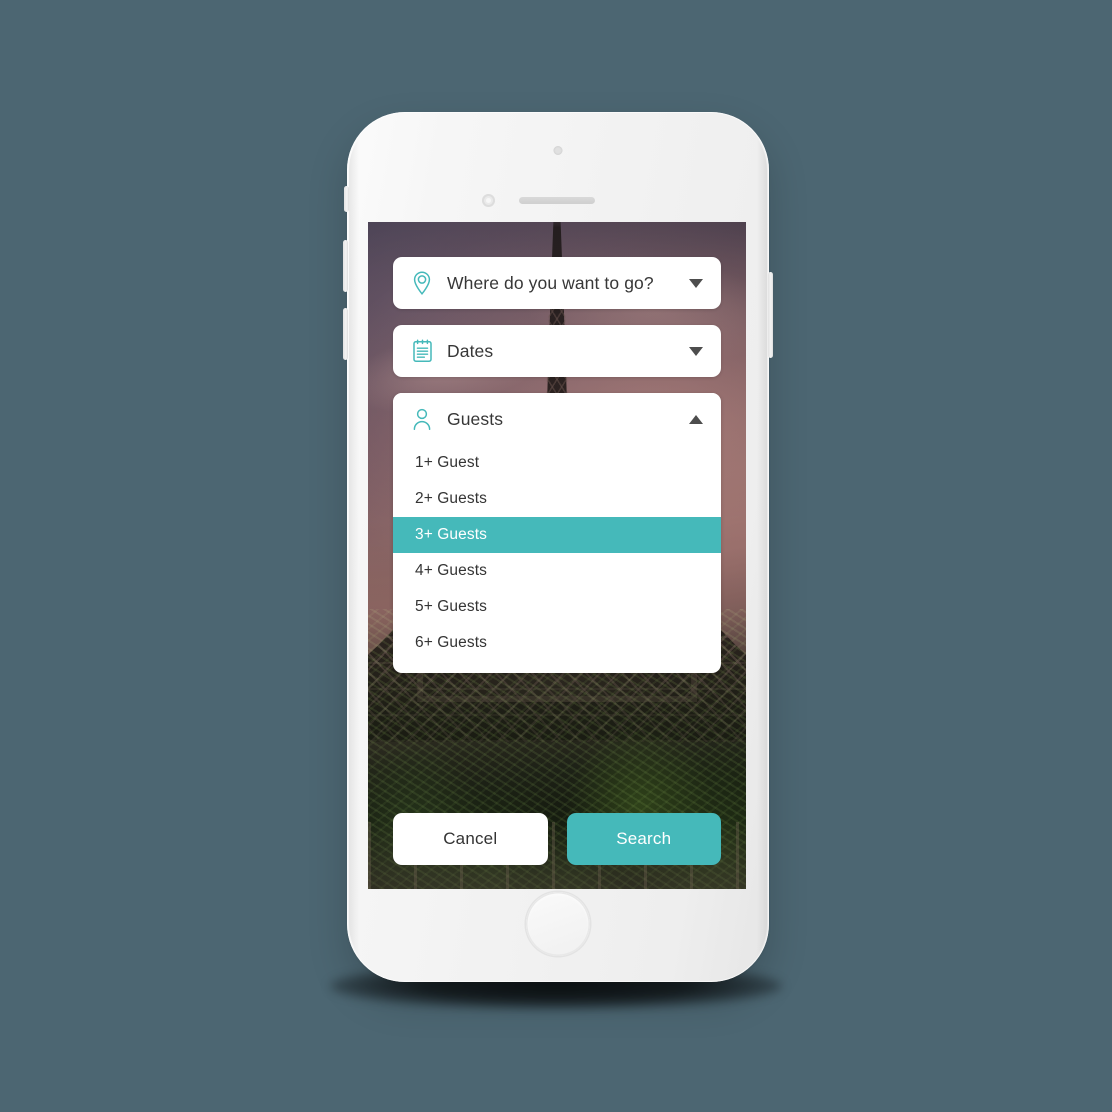 The width and height of the screenshot is (1112, 1112). Describe the element at coordinates (557, 571) in the screenshot. I see `guests-option: 4+ Guests` at that location.